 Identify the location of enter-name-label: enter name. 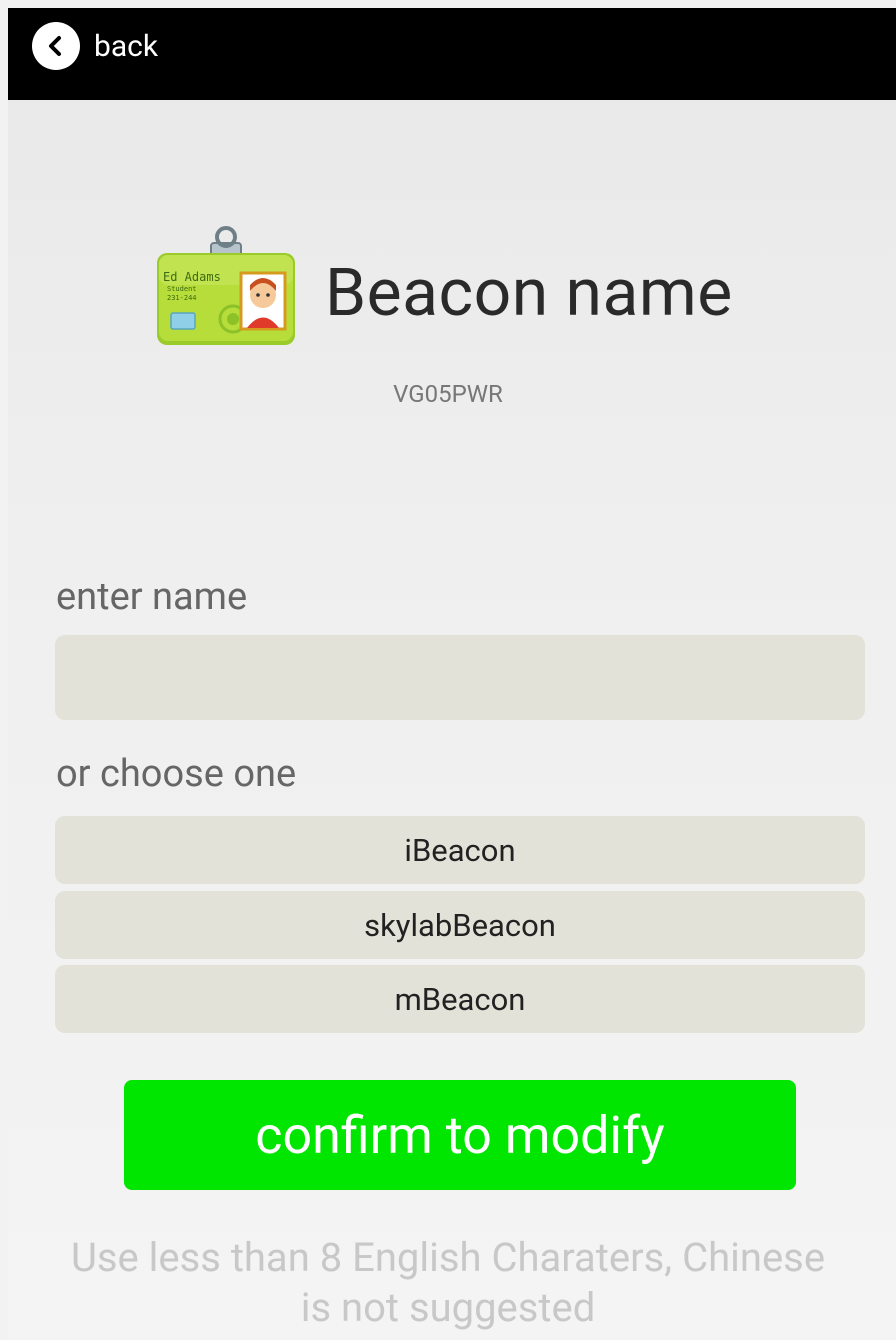
(152, 597).